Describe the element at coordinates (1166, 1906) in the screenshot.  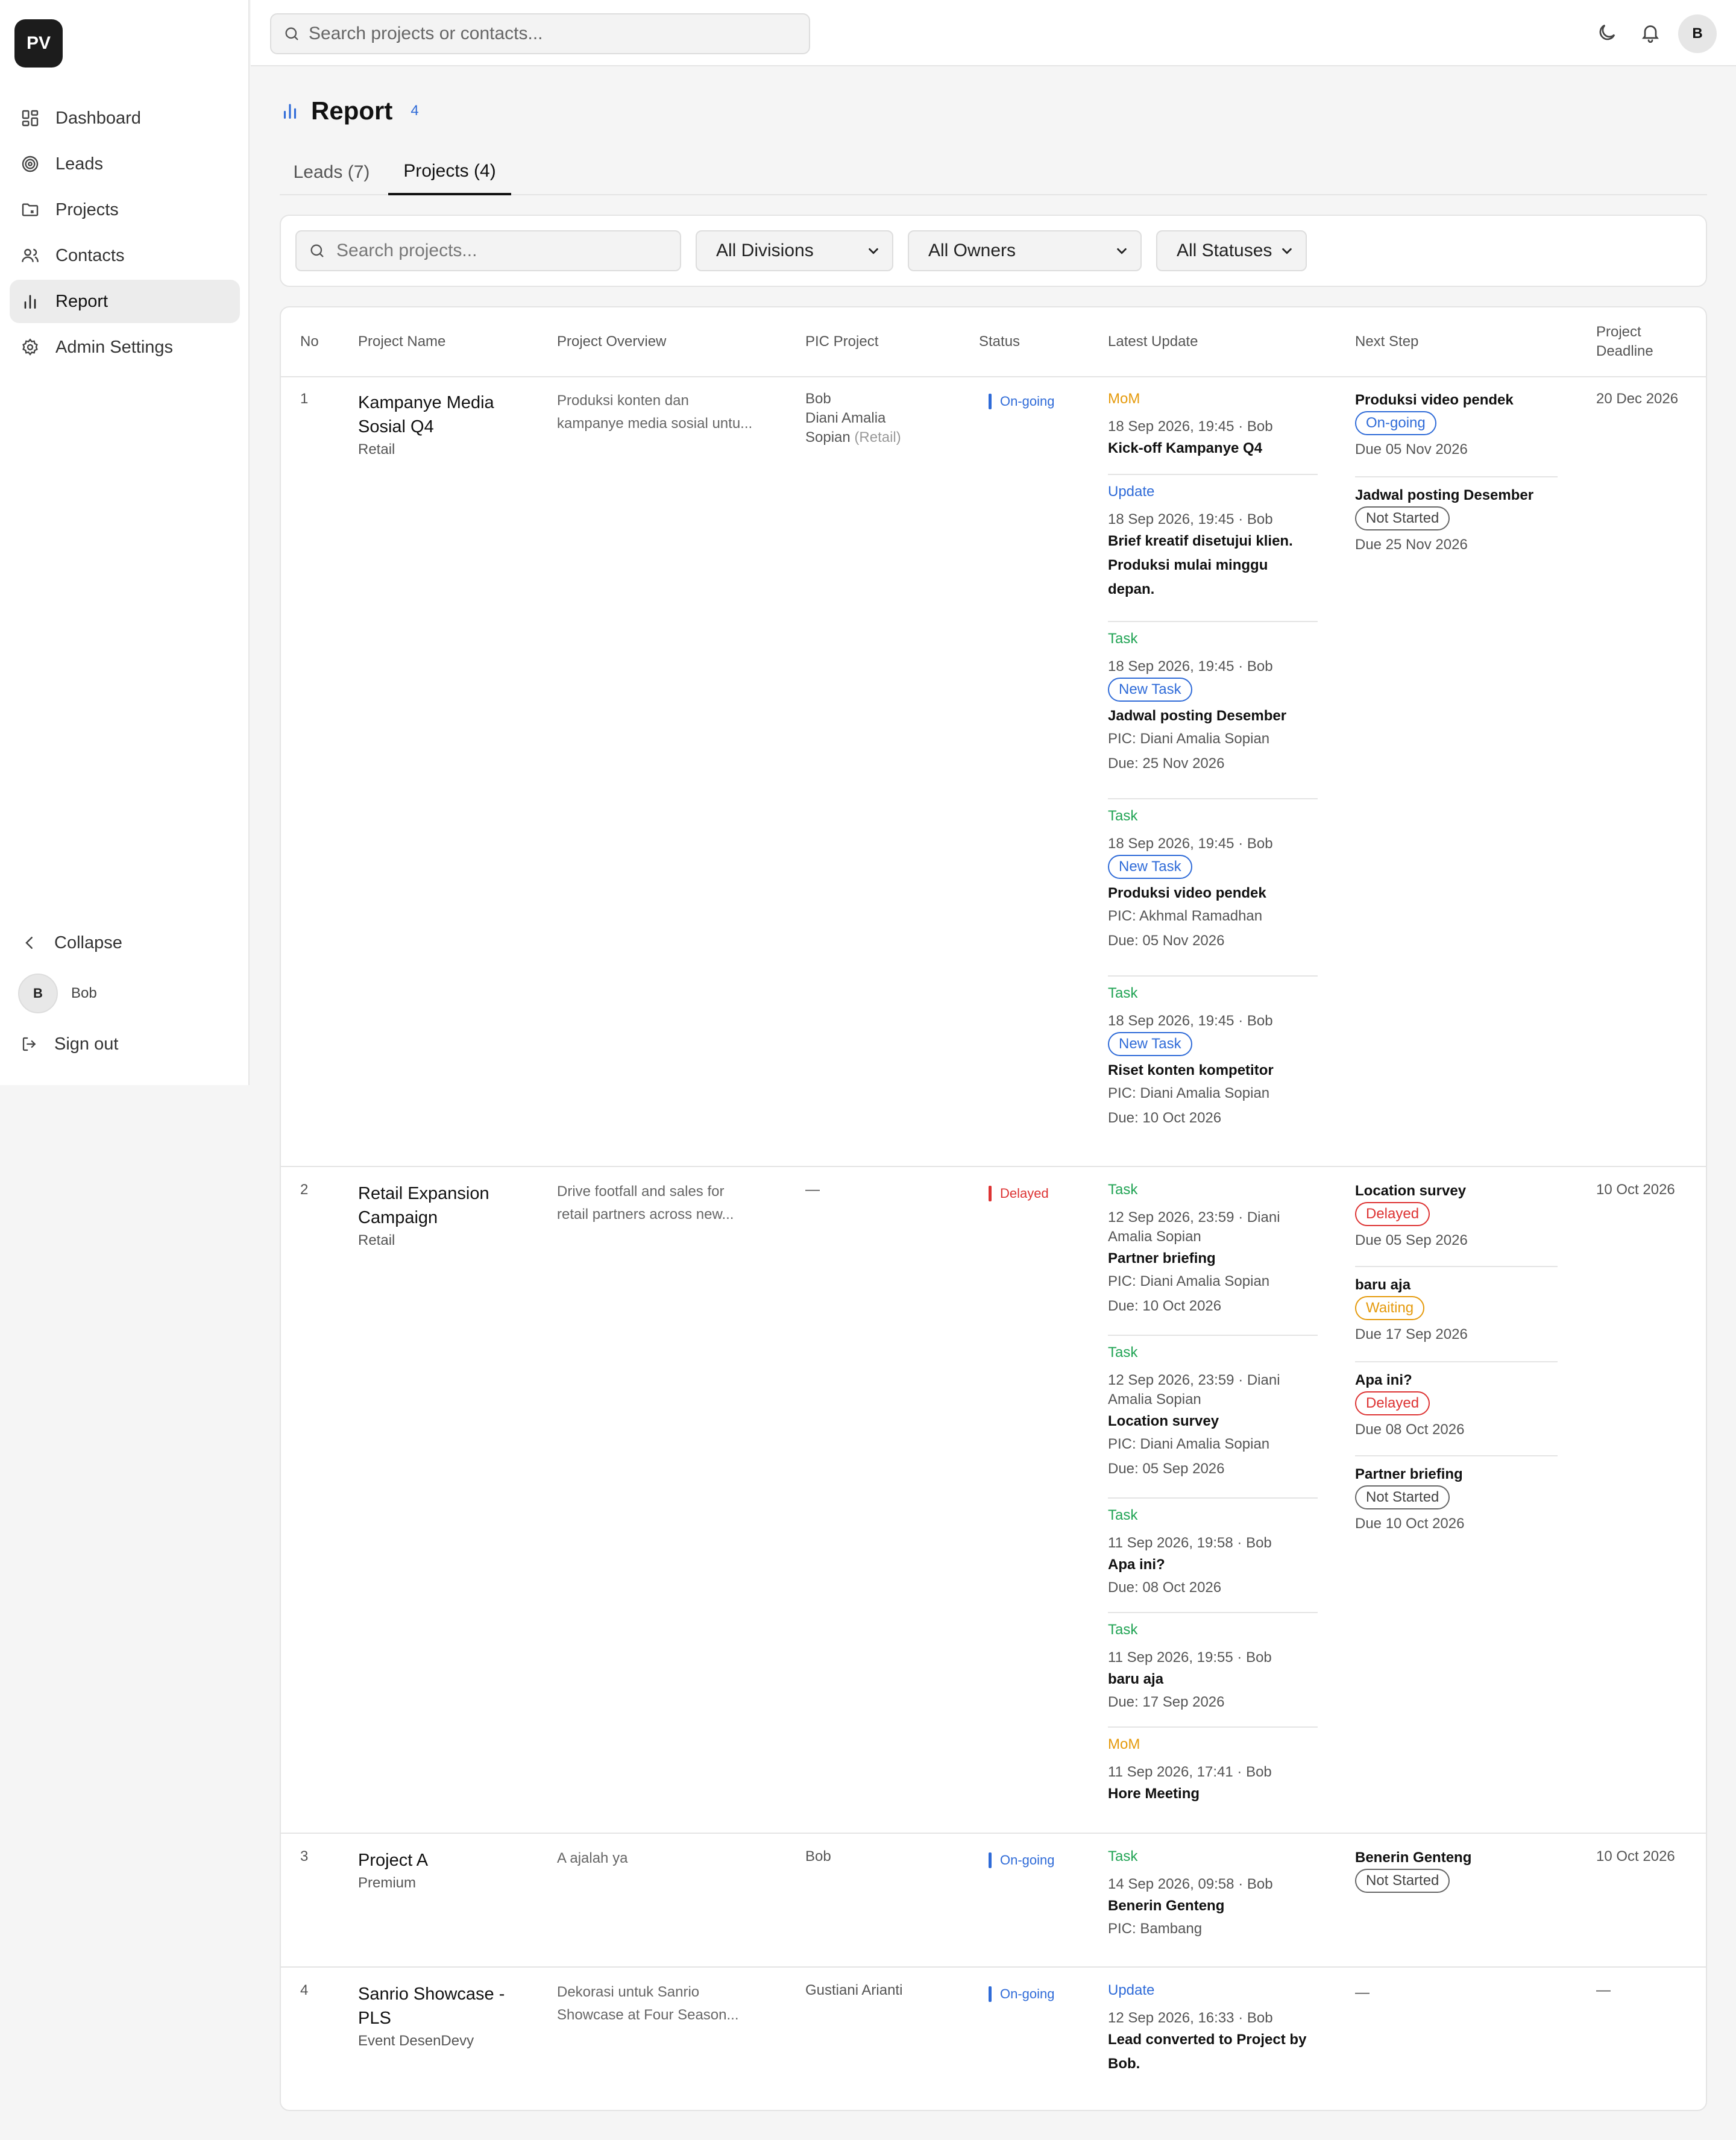
I see `update-title: Benerin Genteng` at that location.